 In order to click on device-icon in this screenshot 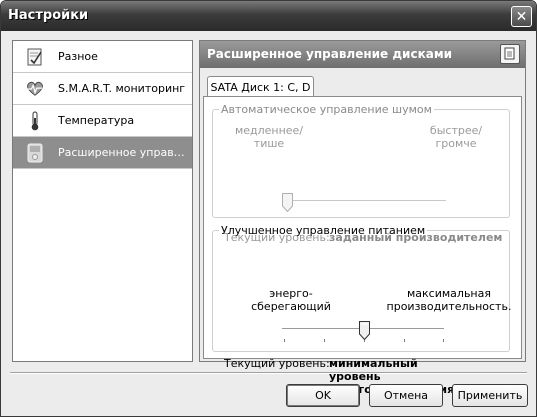, I will do `click(35, 153)`.